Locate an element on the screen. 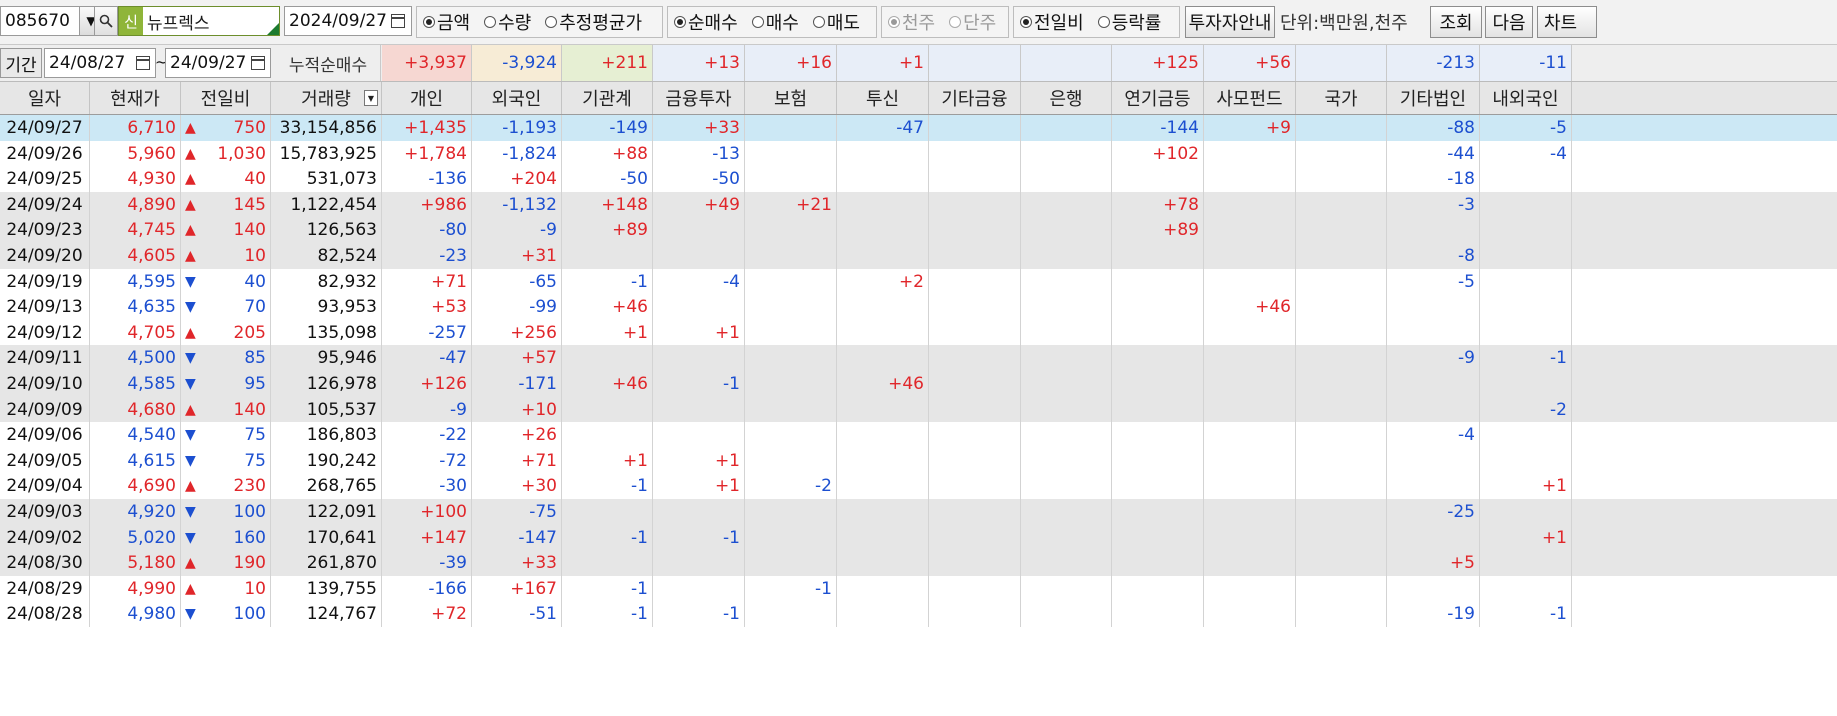 The image size is (1837, 716). table-row: 24/09/13 4,635 ▼ 70 93,953 +53 -99 +46 +46 is located at coordinates (918, 307).